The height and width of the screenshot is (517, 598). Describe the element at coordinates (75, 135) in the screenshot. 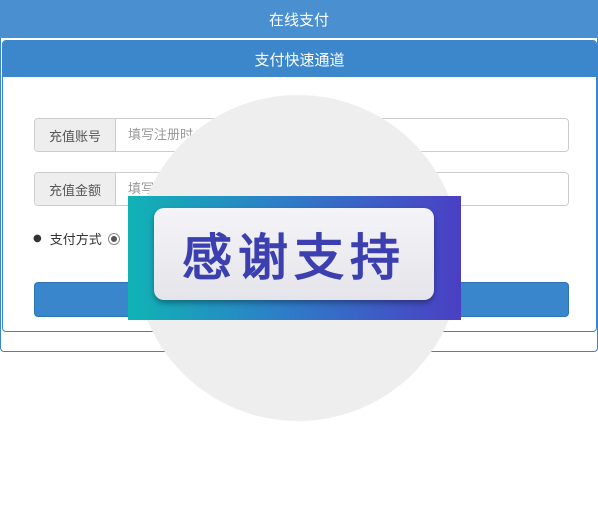

I see `account-label: 充值账号` at that location.